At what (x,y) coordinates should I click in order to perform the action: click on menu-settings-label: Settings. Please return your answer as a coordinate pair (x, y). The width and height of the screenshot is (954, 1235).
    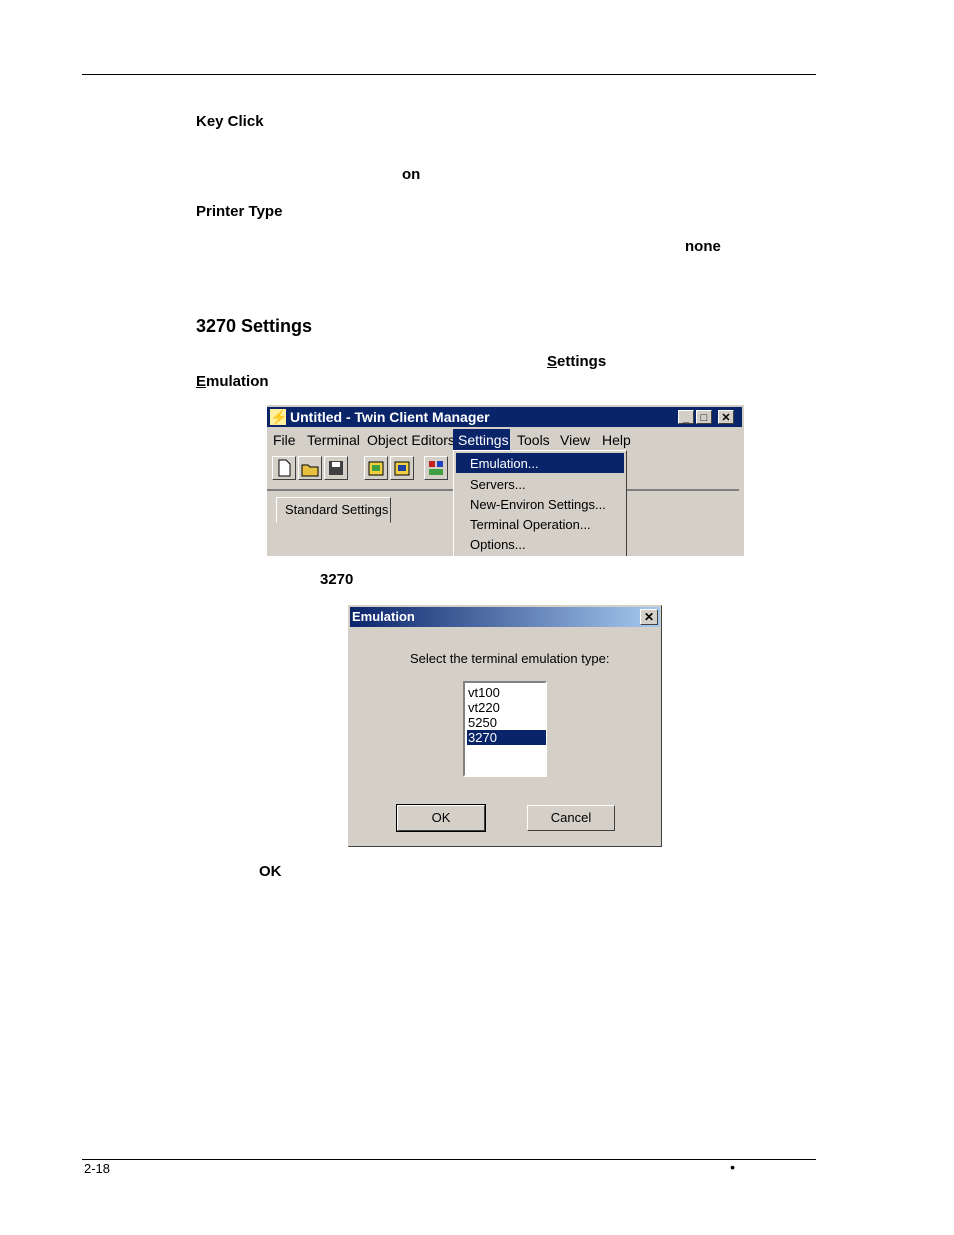
    Looking at the image, I should click on (483, 440).